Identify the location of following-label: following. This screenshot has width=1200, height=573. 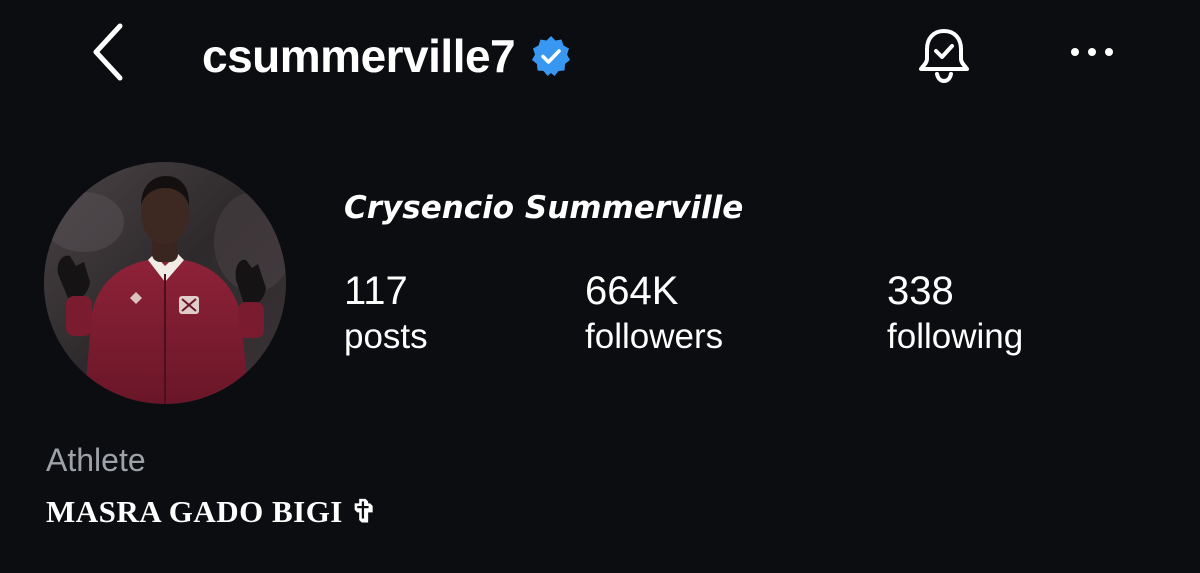
(955, 336).